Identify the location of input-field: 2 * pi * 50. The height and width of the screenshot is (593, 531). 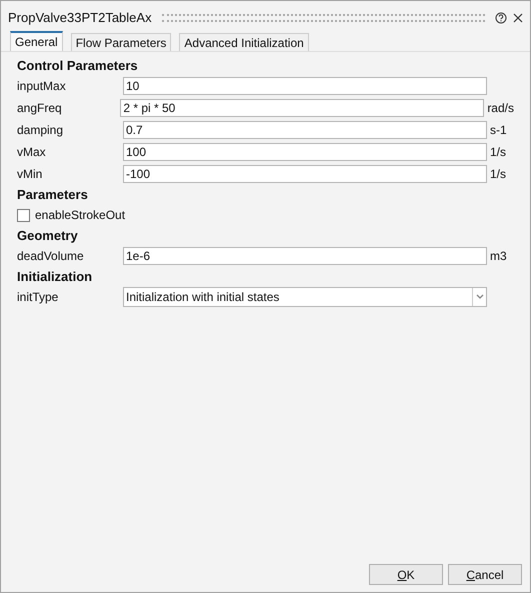
(302, 108).